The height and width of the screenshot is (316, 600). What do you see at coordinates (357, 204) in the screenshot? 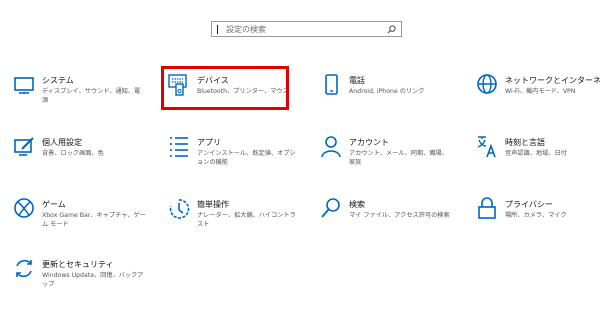
I see `setting-title: 検索` at bounding box center [357, 204].